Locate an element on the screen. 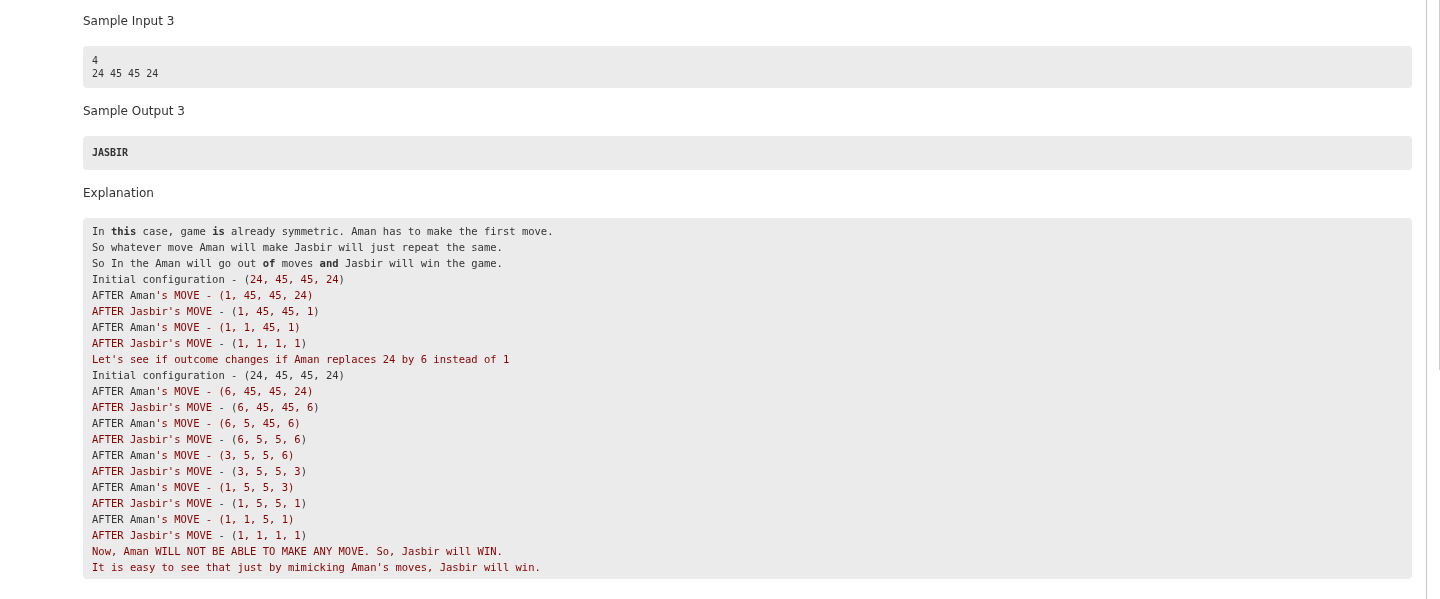  code-line: AFTER Aman's MOVE - (1, 1, 45, 1) is located at coordinates (197, 327).